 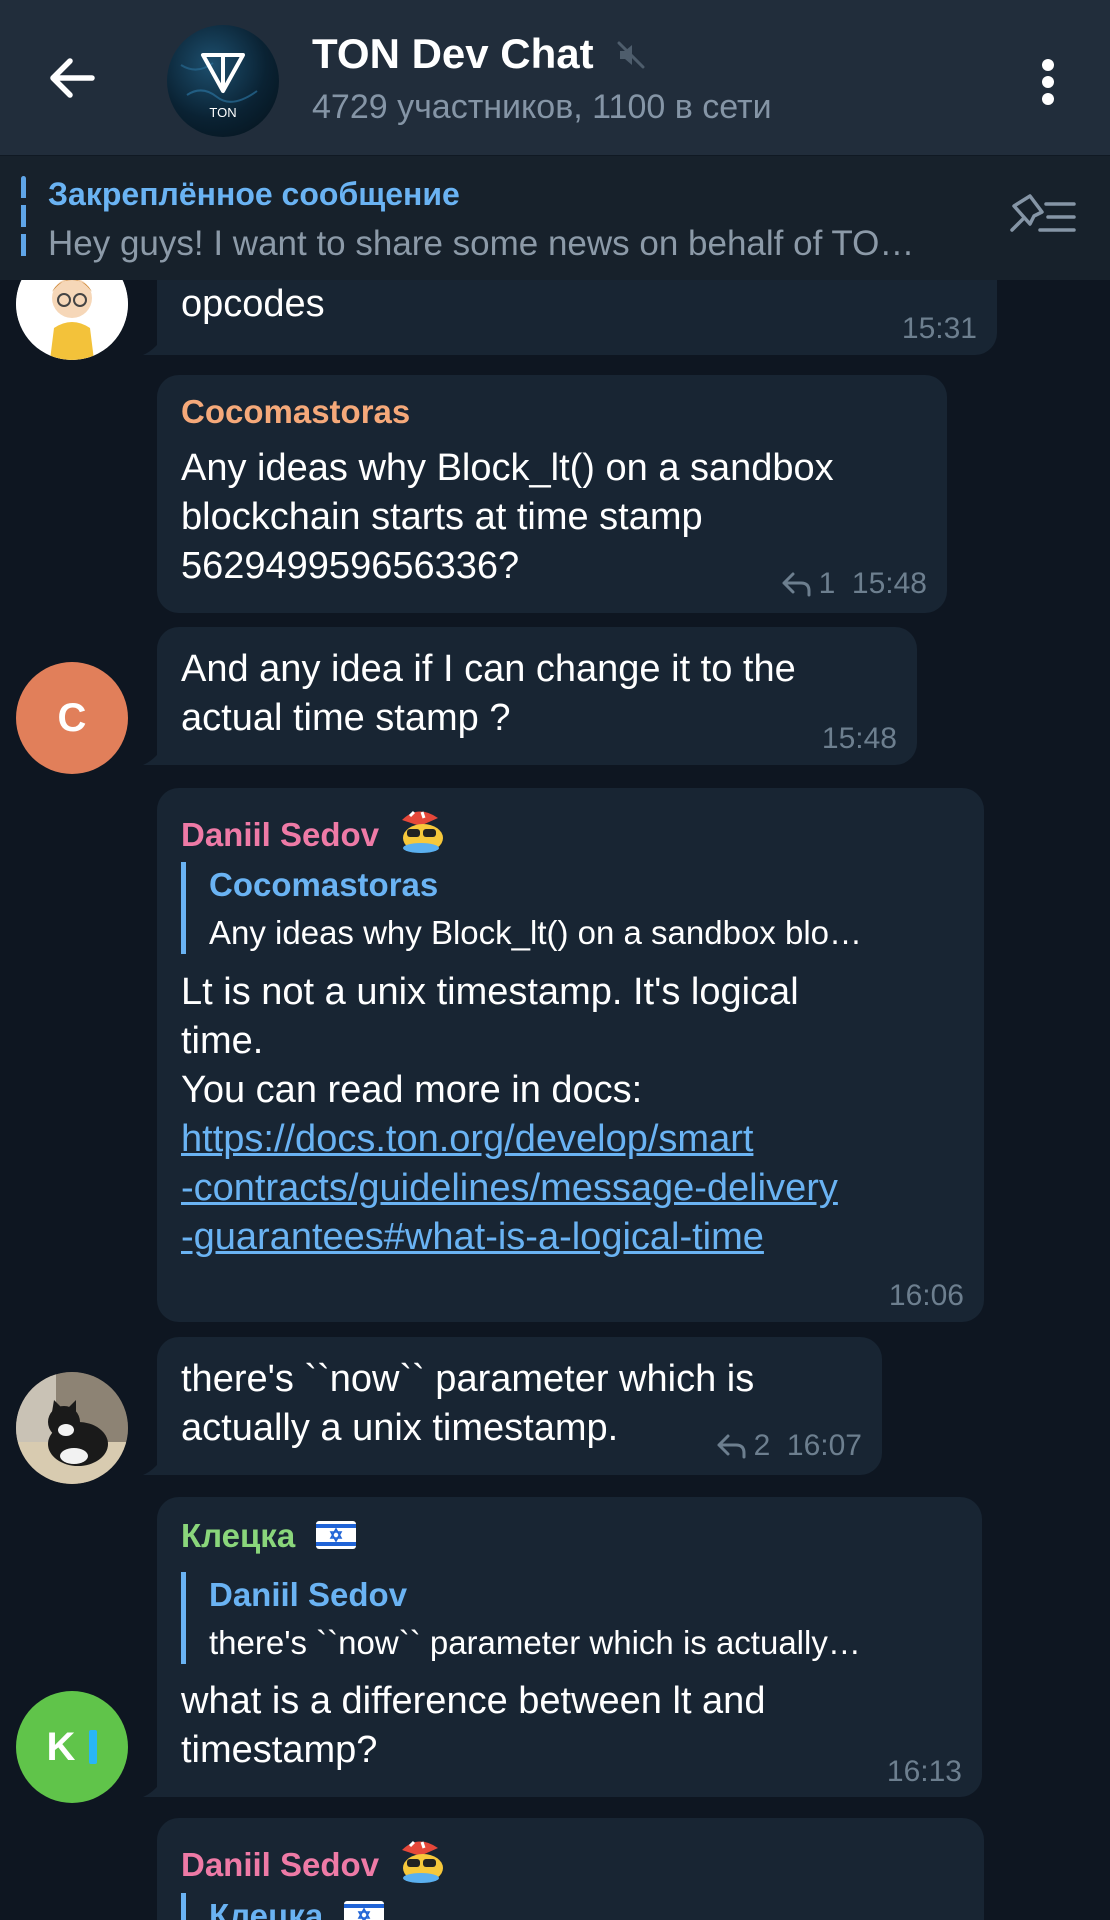 What do you see at coordinates (346, 718) in the screenshot?
I see `message-line: actual time stamp ?` at bounding box center [346, 718].